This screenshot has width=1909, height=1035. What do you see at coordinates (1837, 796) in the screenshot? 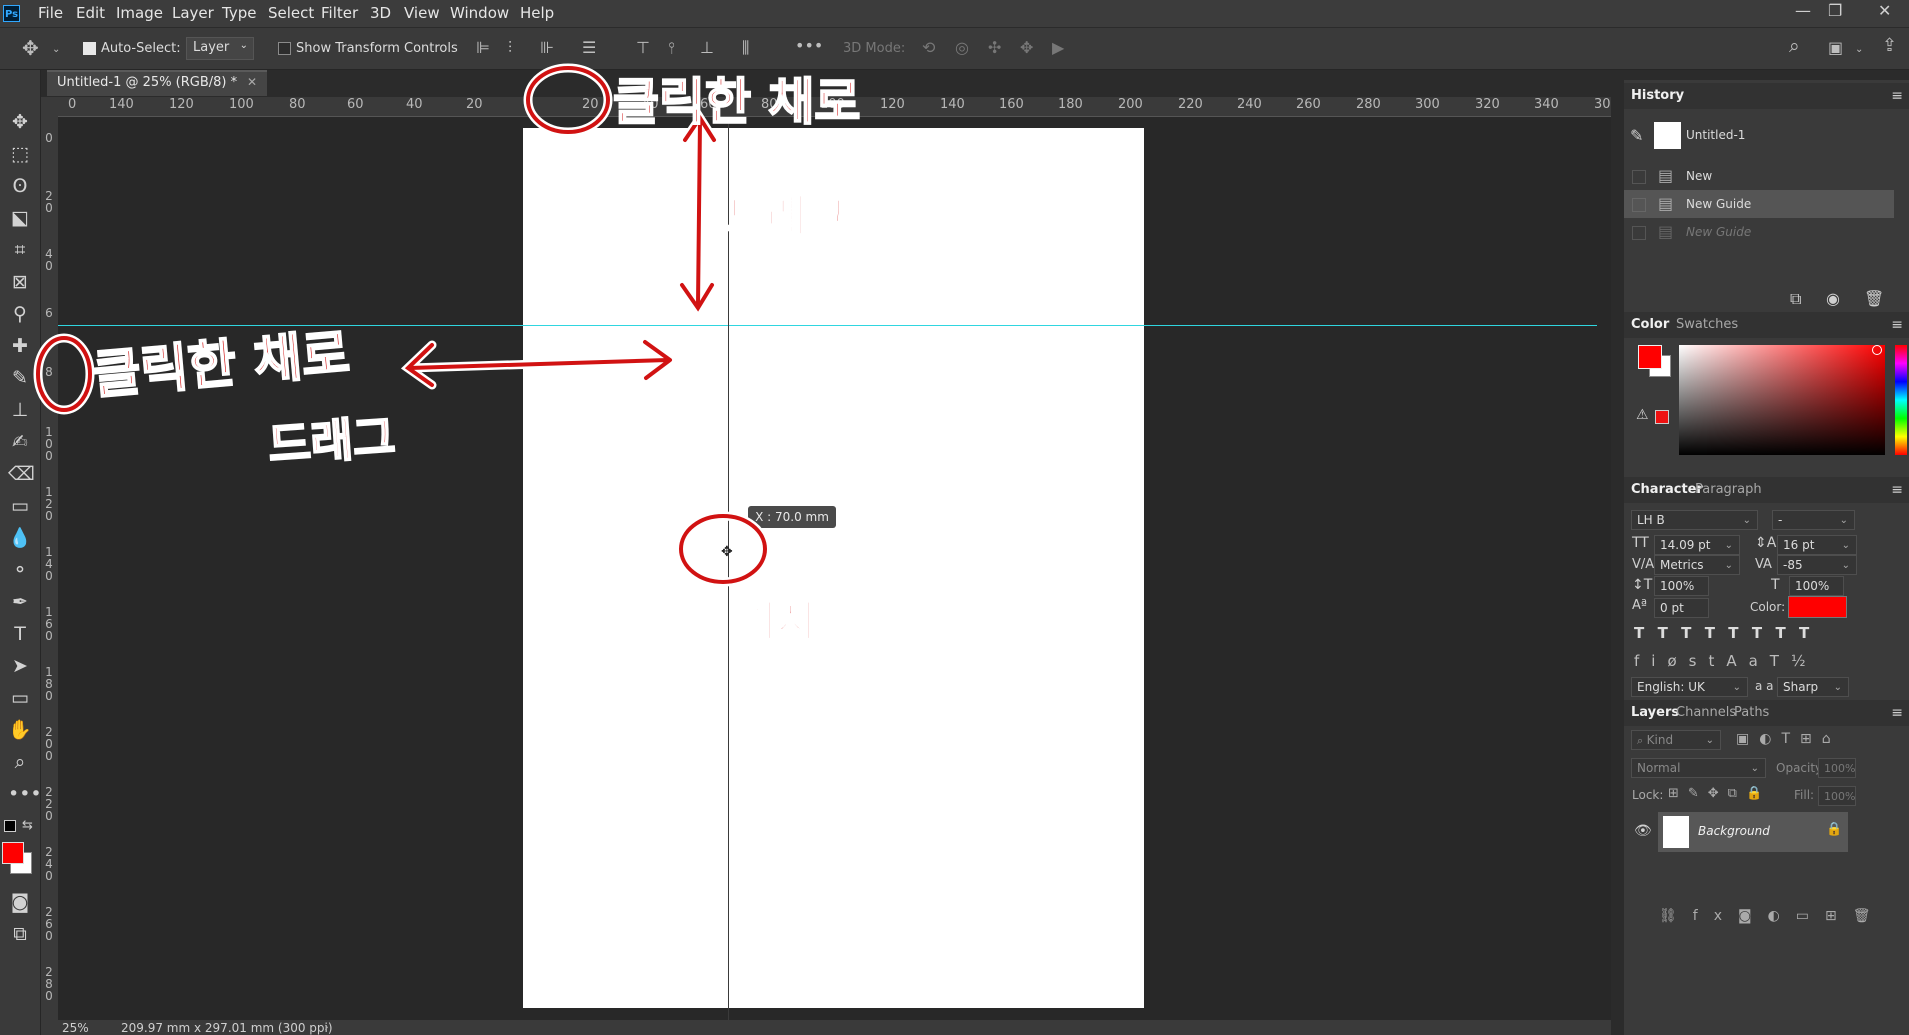
I see `fill-field: 100%` at bounding box center [1837, 796].